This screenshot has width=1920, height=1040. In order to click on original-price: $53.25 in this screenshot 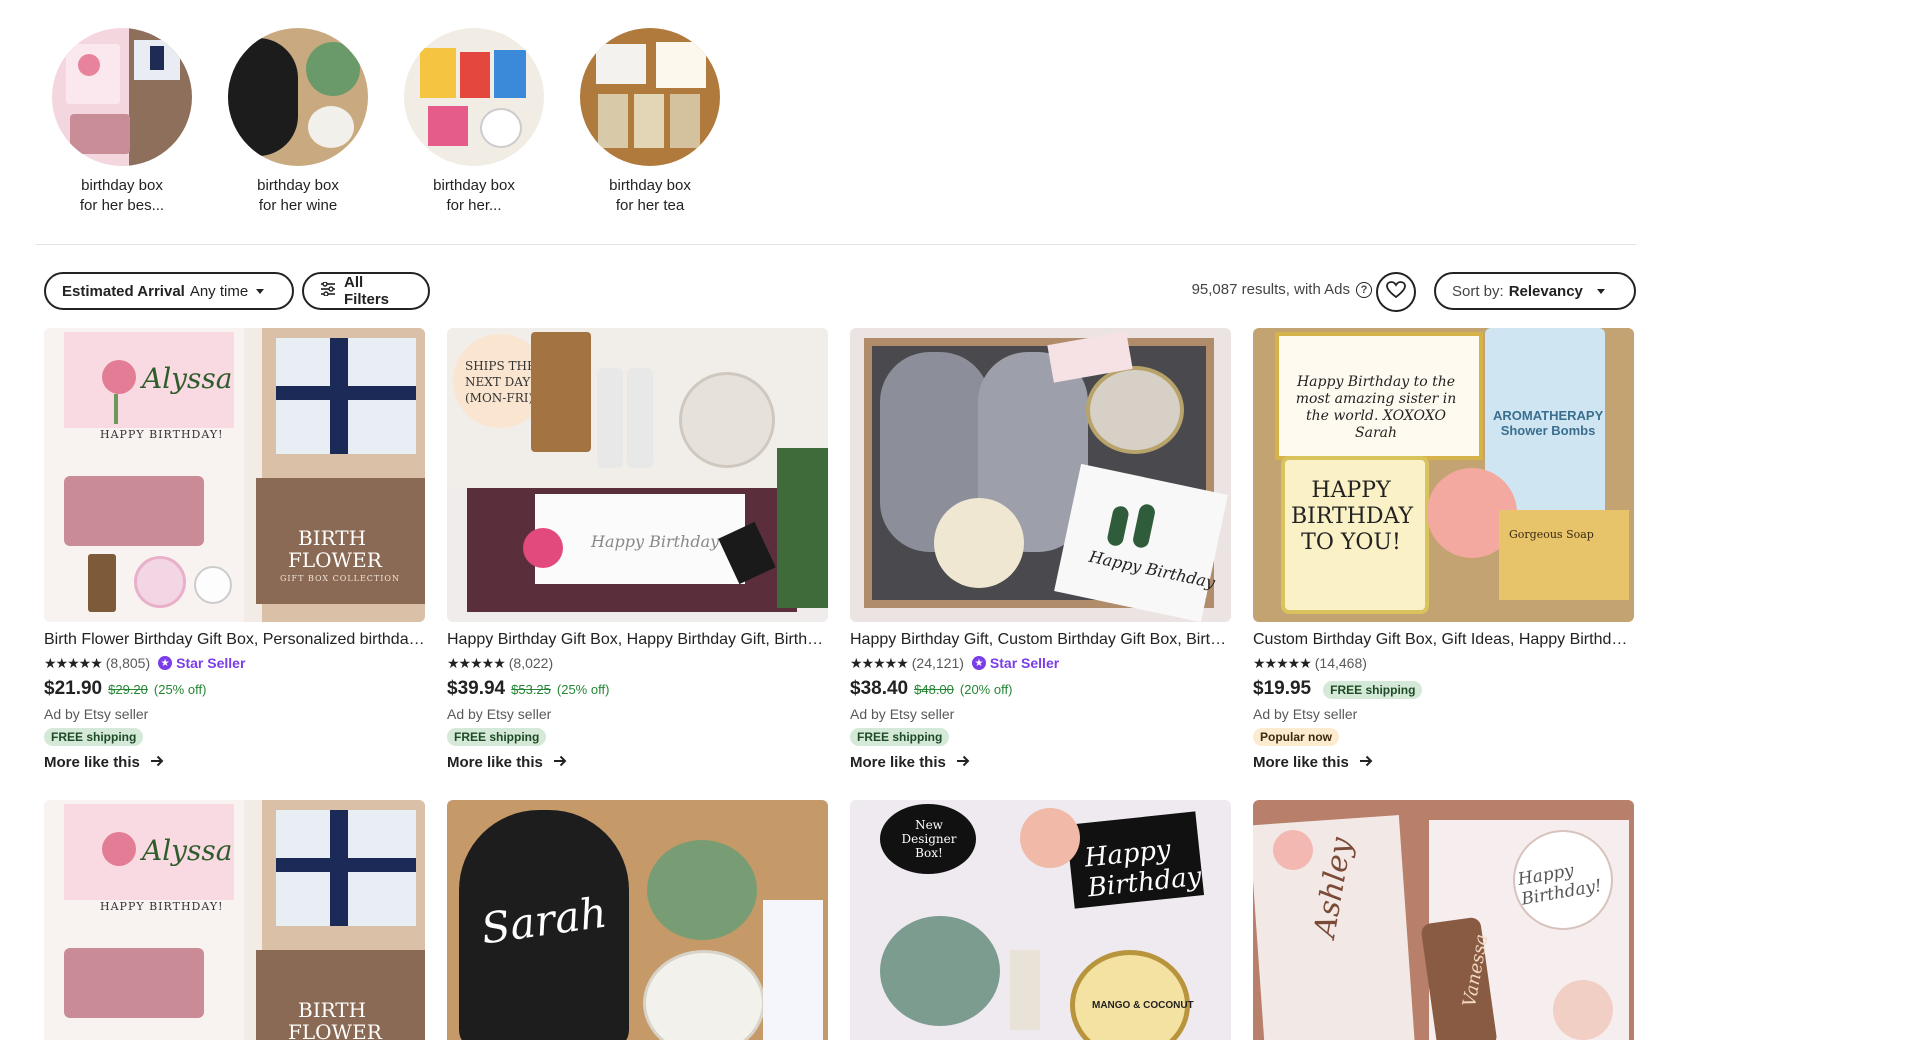, I will do `click(531, 689)`.